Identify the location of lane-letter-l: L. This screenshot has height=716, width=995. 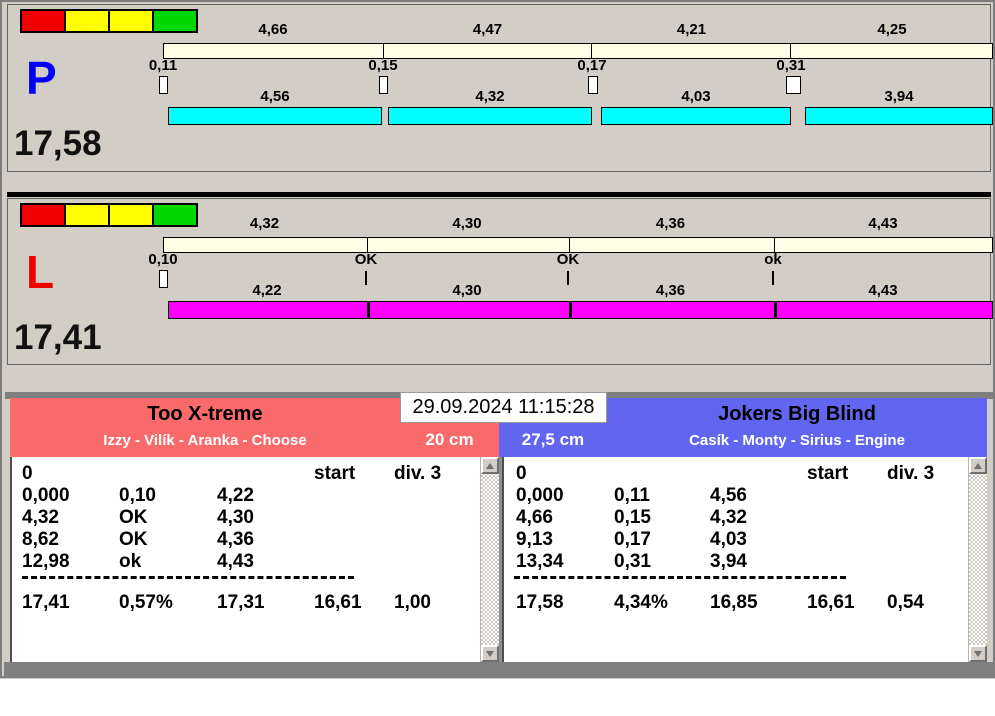
(40, 272).